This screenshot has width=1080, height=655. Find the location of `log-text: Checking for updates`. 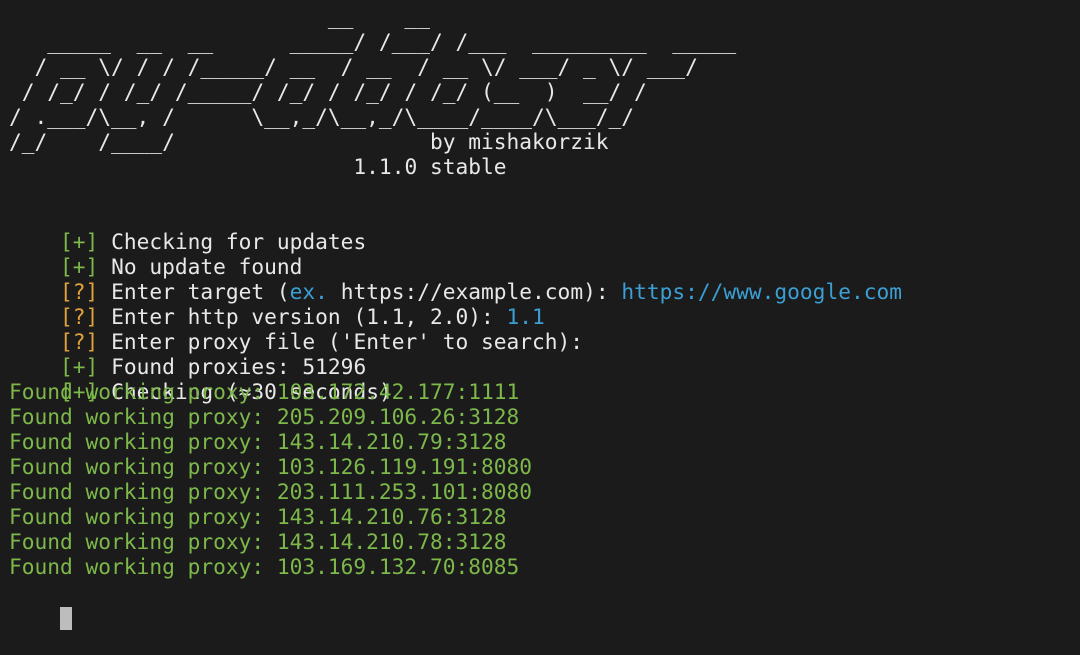

log-text: Checking for updates is located at coordinates (239, 241).